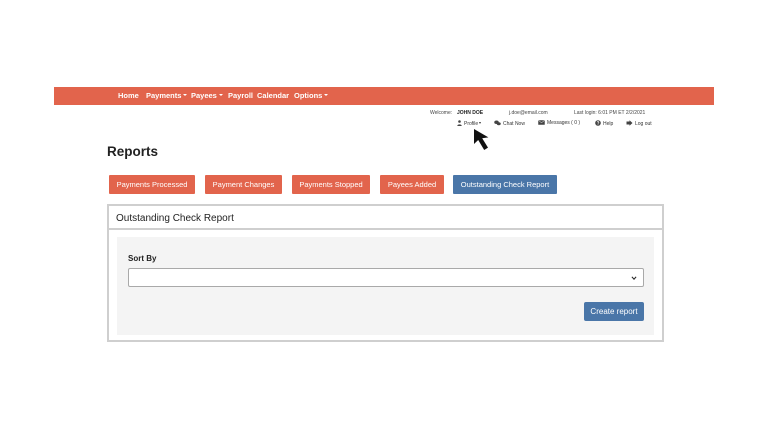 This screenshot has width=768, height=432. What do you see at coordinates (175, 218) in the screenshot?
I see `panel-title: Outstanding Check Report` at bounding box center [175, 218].